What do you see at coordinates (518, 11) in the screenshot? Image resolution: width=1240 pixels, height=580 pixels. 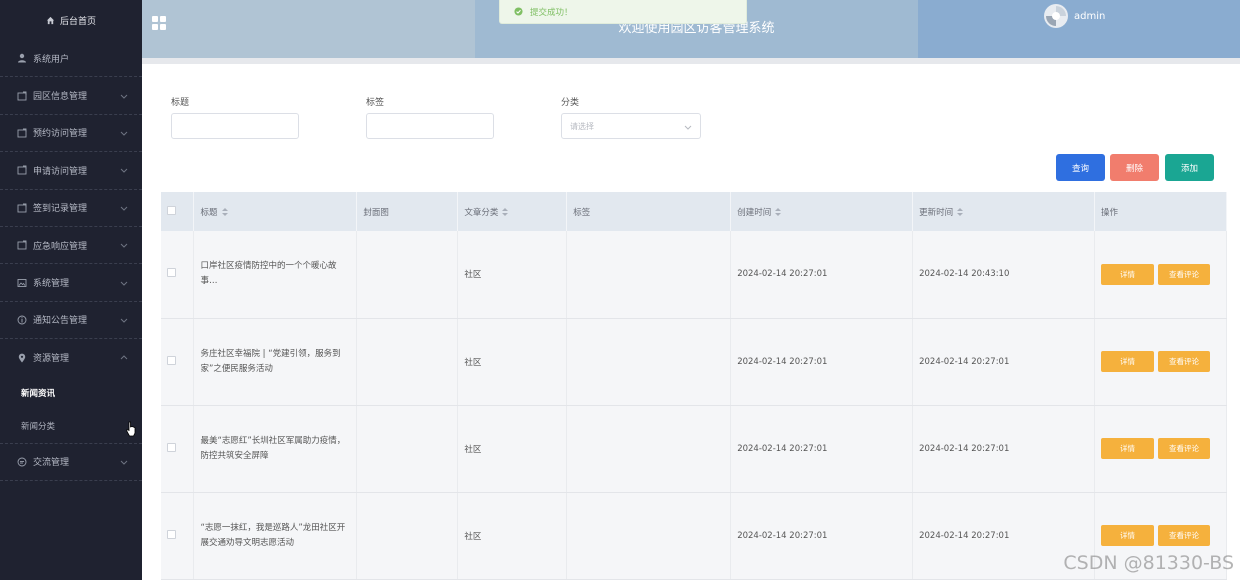 I see `success-check-icon` at bounding box center [518, 11].